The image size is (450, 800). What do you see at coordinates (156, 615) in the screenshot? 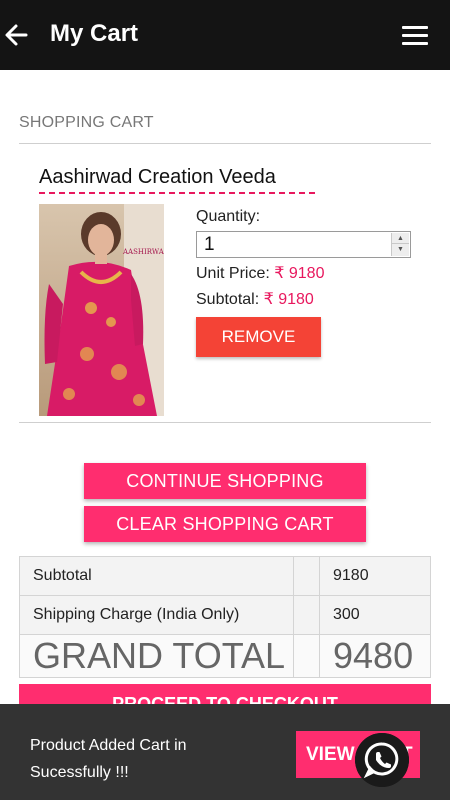
I see `shipping-label: Shipping Charge (India Only)` at bounding box center [156, 615].